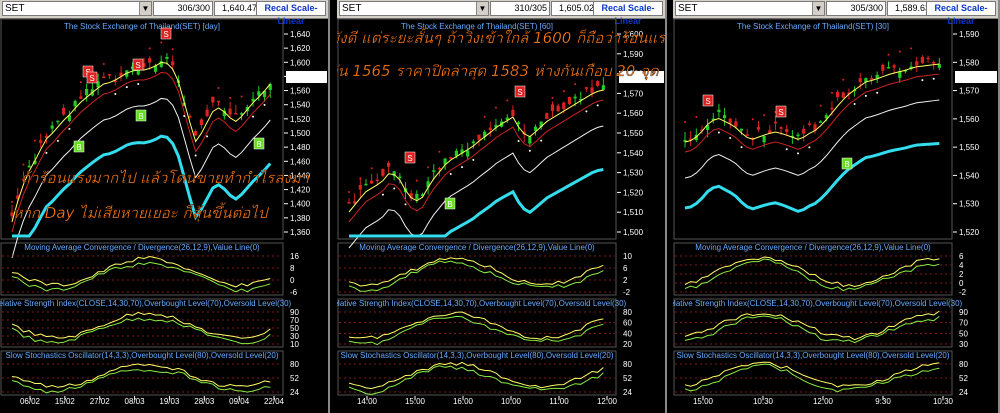  I want to click on cursor-price: 1,640.47, so click(237, 8).